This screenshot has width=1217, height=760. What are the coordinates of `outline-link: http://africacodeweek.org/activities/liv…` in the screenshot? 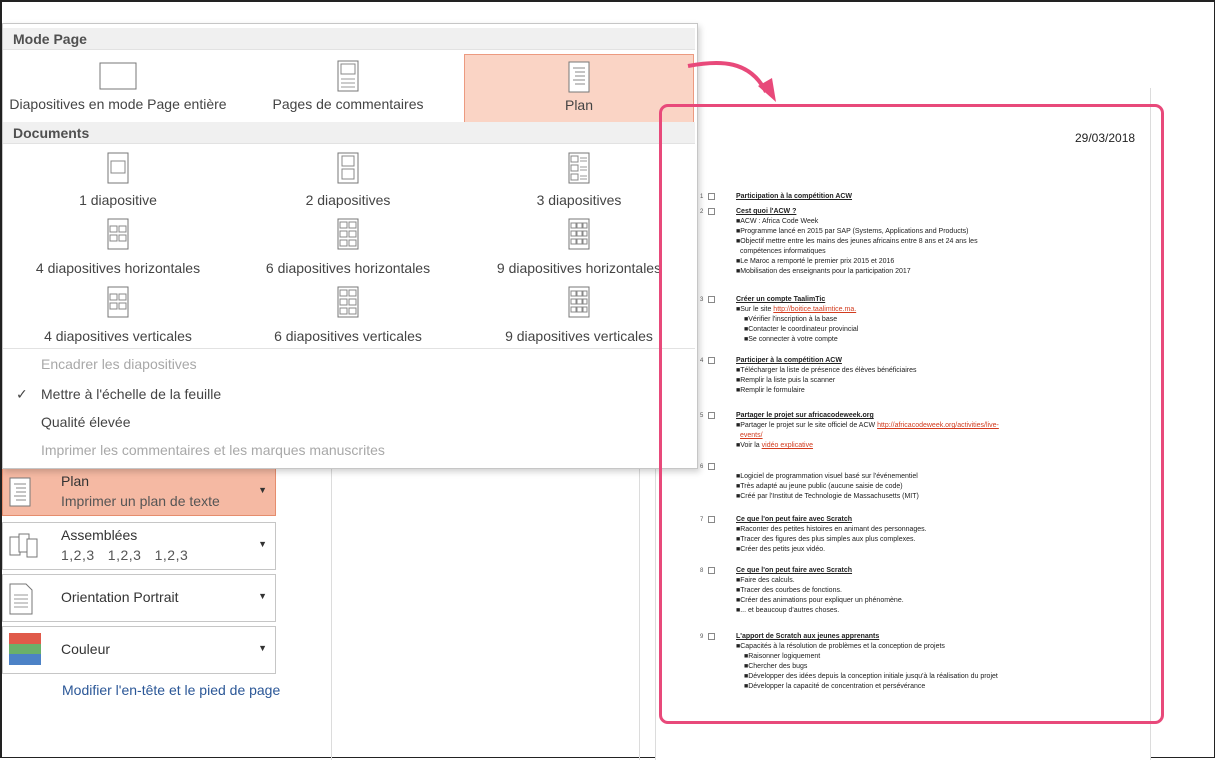 It's located at (938, 425).